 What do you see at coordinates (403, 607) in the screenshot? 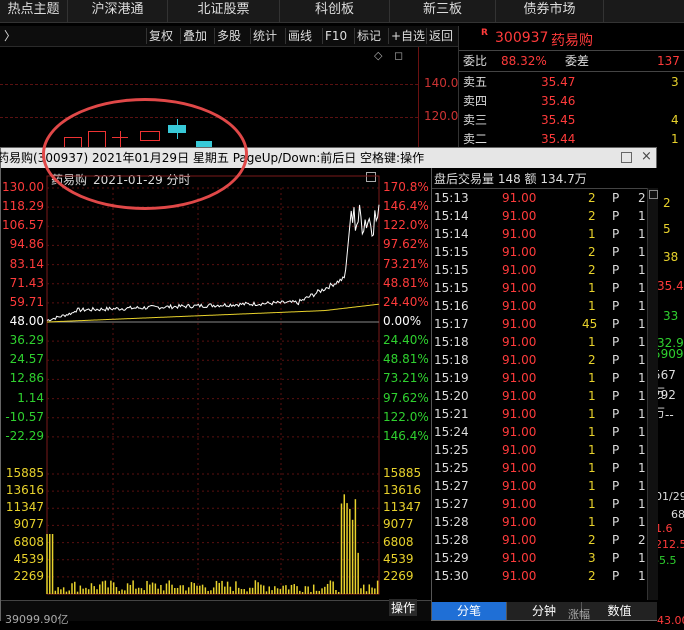
I see `ops-button: 操作` at bounding box center [403, 607].